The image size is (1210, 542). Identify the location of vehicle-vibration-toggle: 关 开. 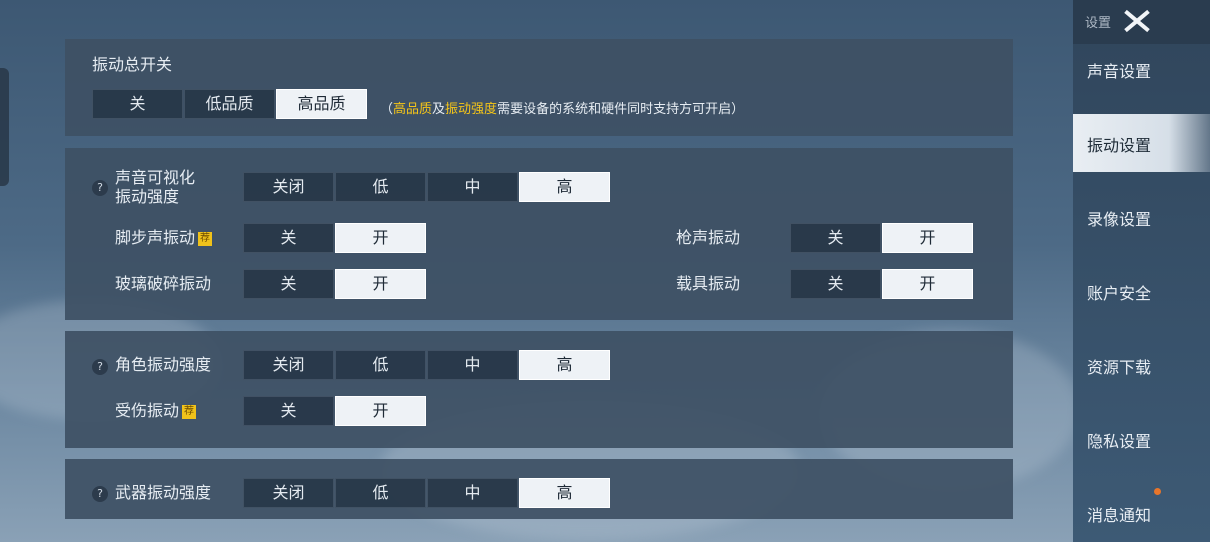
(882, 284).